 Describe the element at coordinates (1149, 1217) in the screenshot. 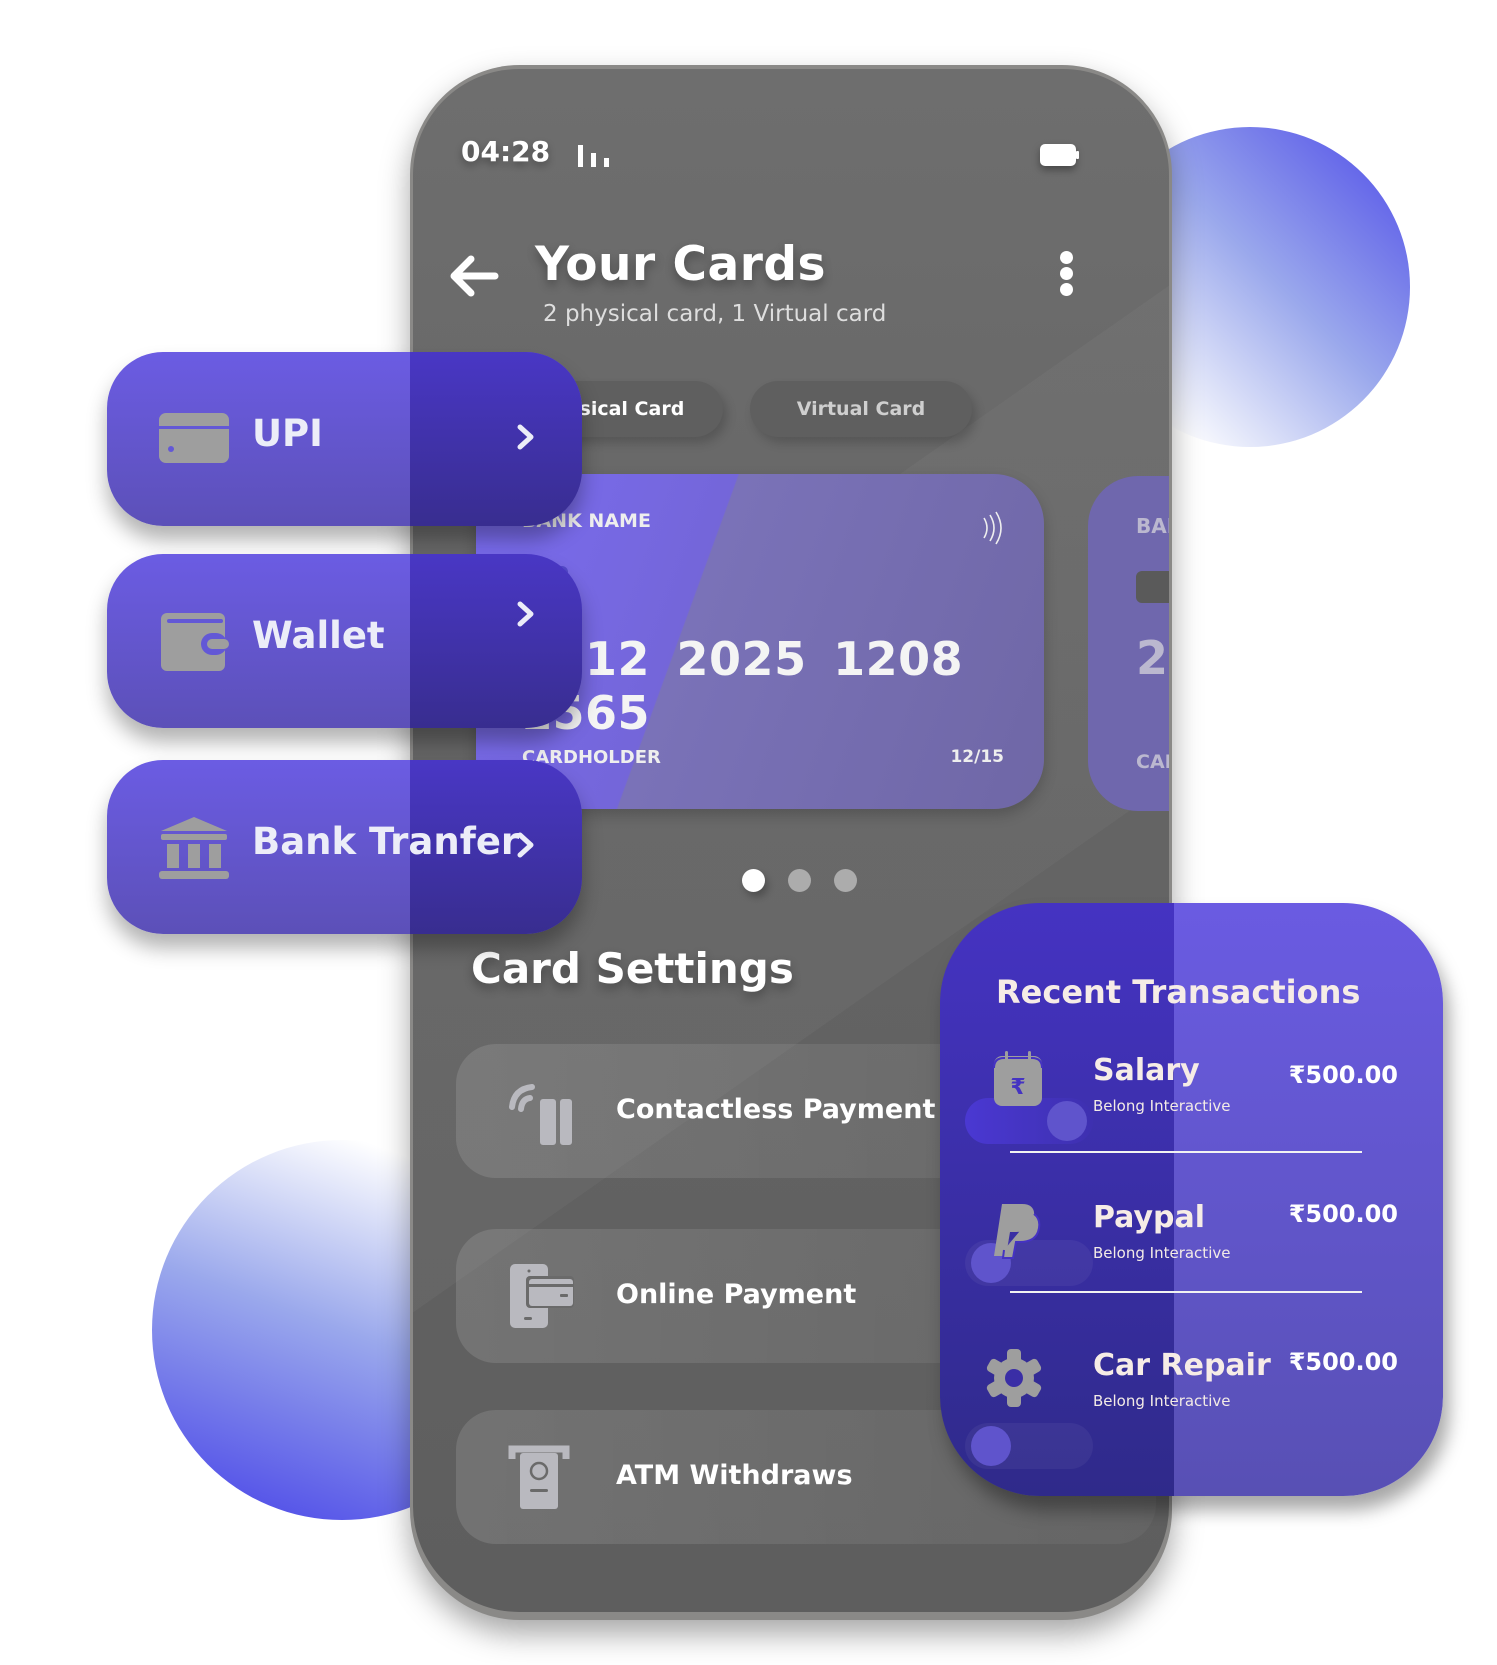

I see `transaction-name: Paypal` at that location.